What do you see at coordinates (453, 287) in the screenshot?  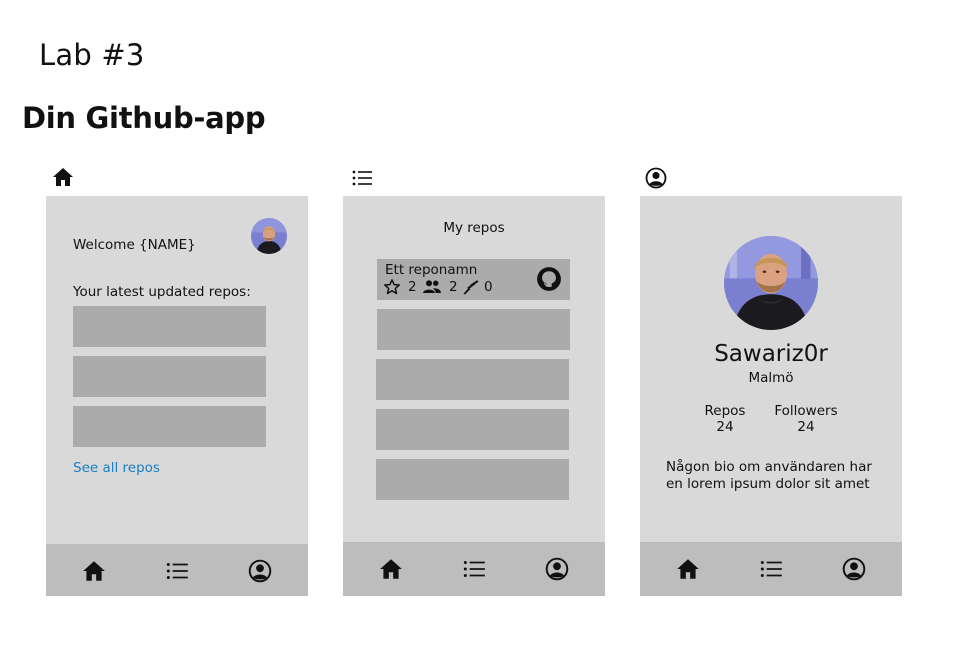 I see `repo-contributors: 2` at bounding box center [453, 287].